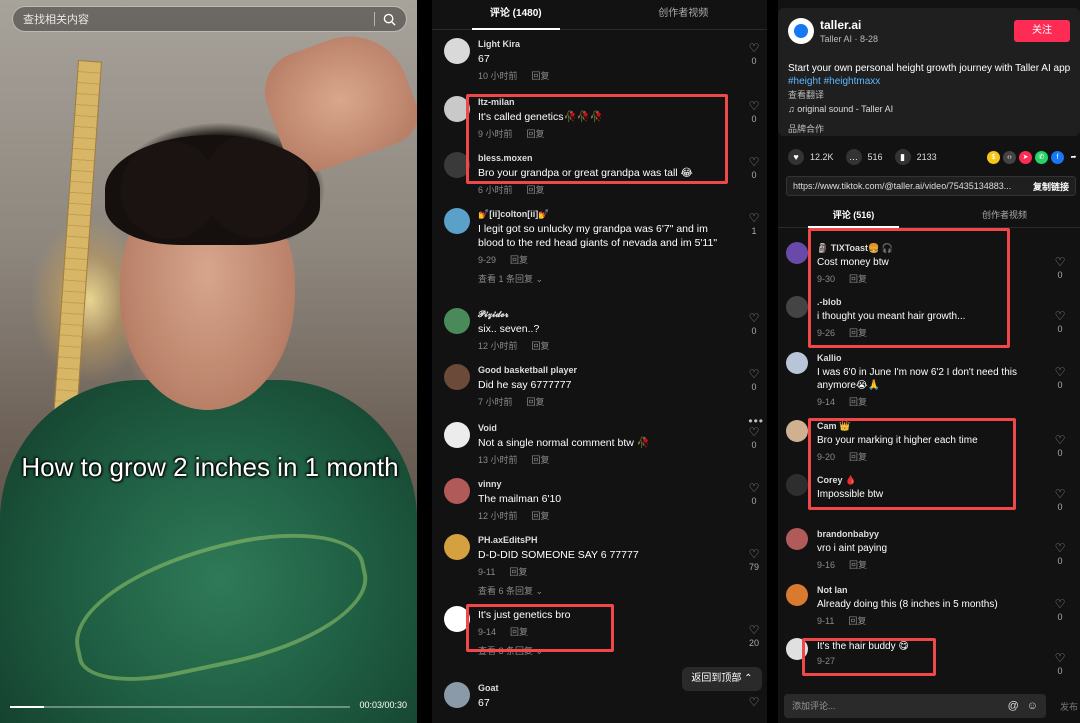 The height and width of the screenshot is (723, 1080). What do you see at coordinates (936, 302) in the screenshot?
I see `comment-username: .-blob` at bounding box center [936, 302].